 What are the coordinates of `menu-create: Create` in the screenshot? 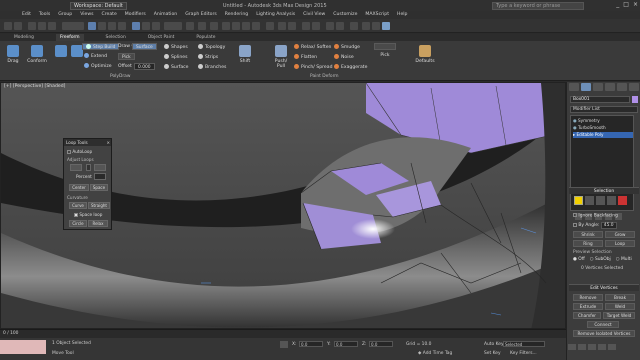 It's located at (109, 15).